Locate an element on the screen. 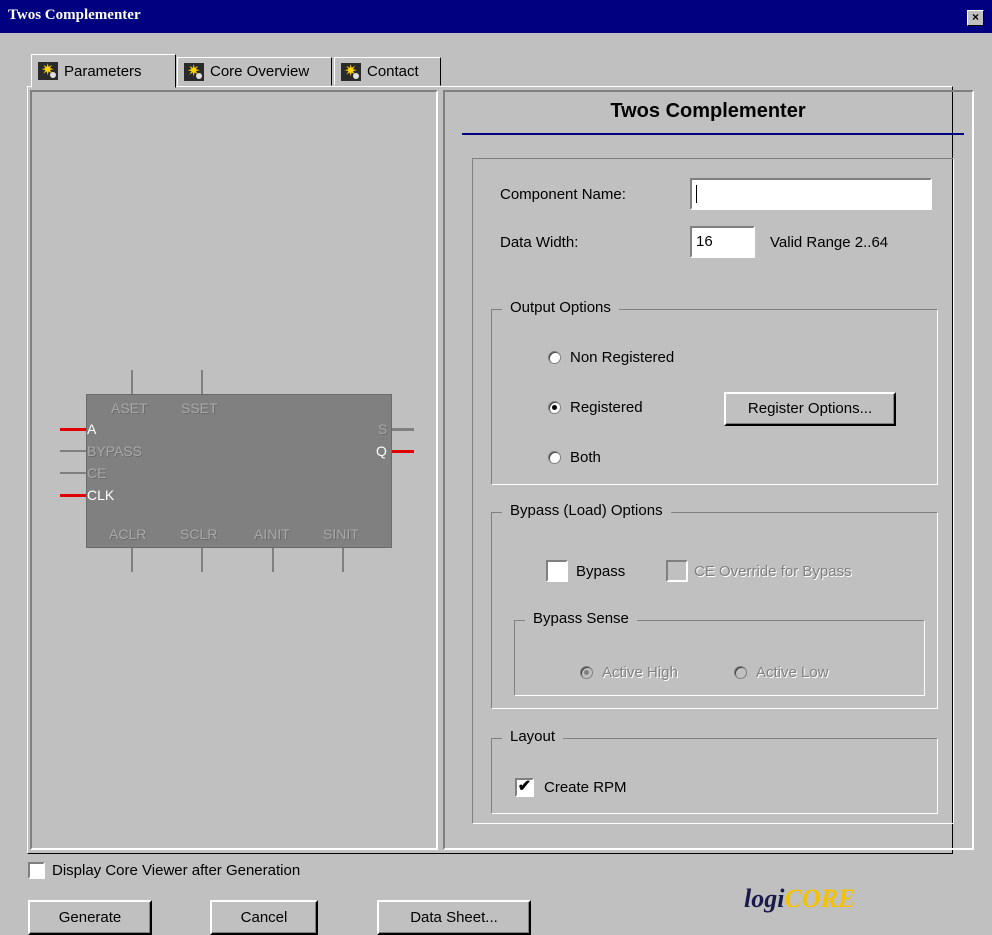 The width and height of the screenshot is (992, 935). tab-contact: Contact is located at coordinates (387, 71).